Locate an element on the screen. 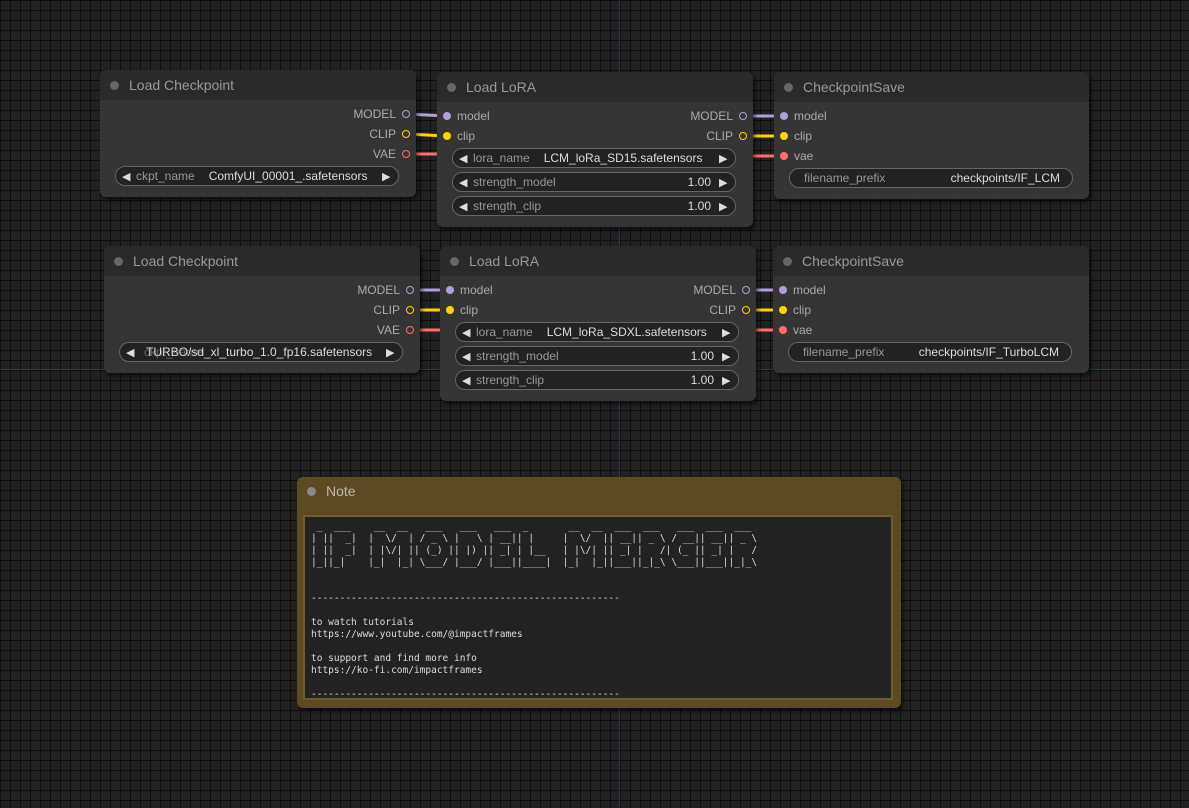 This screenshot has height=808, width=1189. input-label: model is located at coordinates (810, 116).